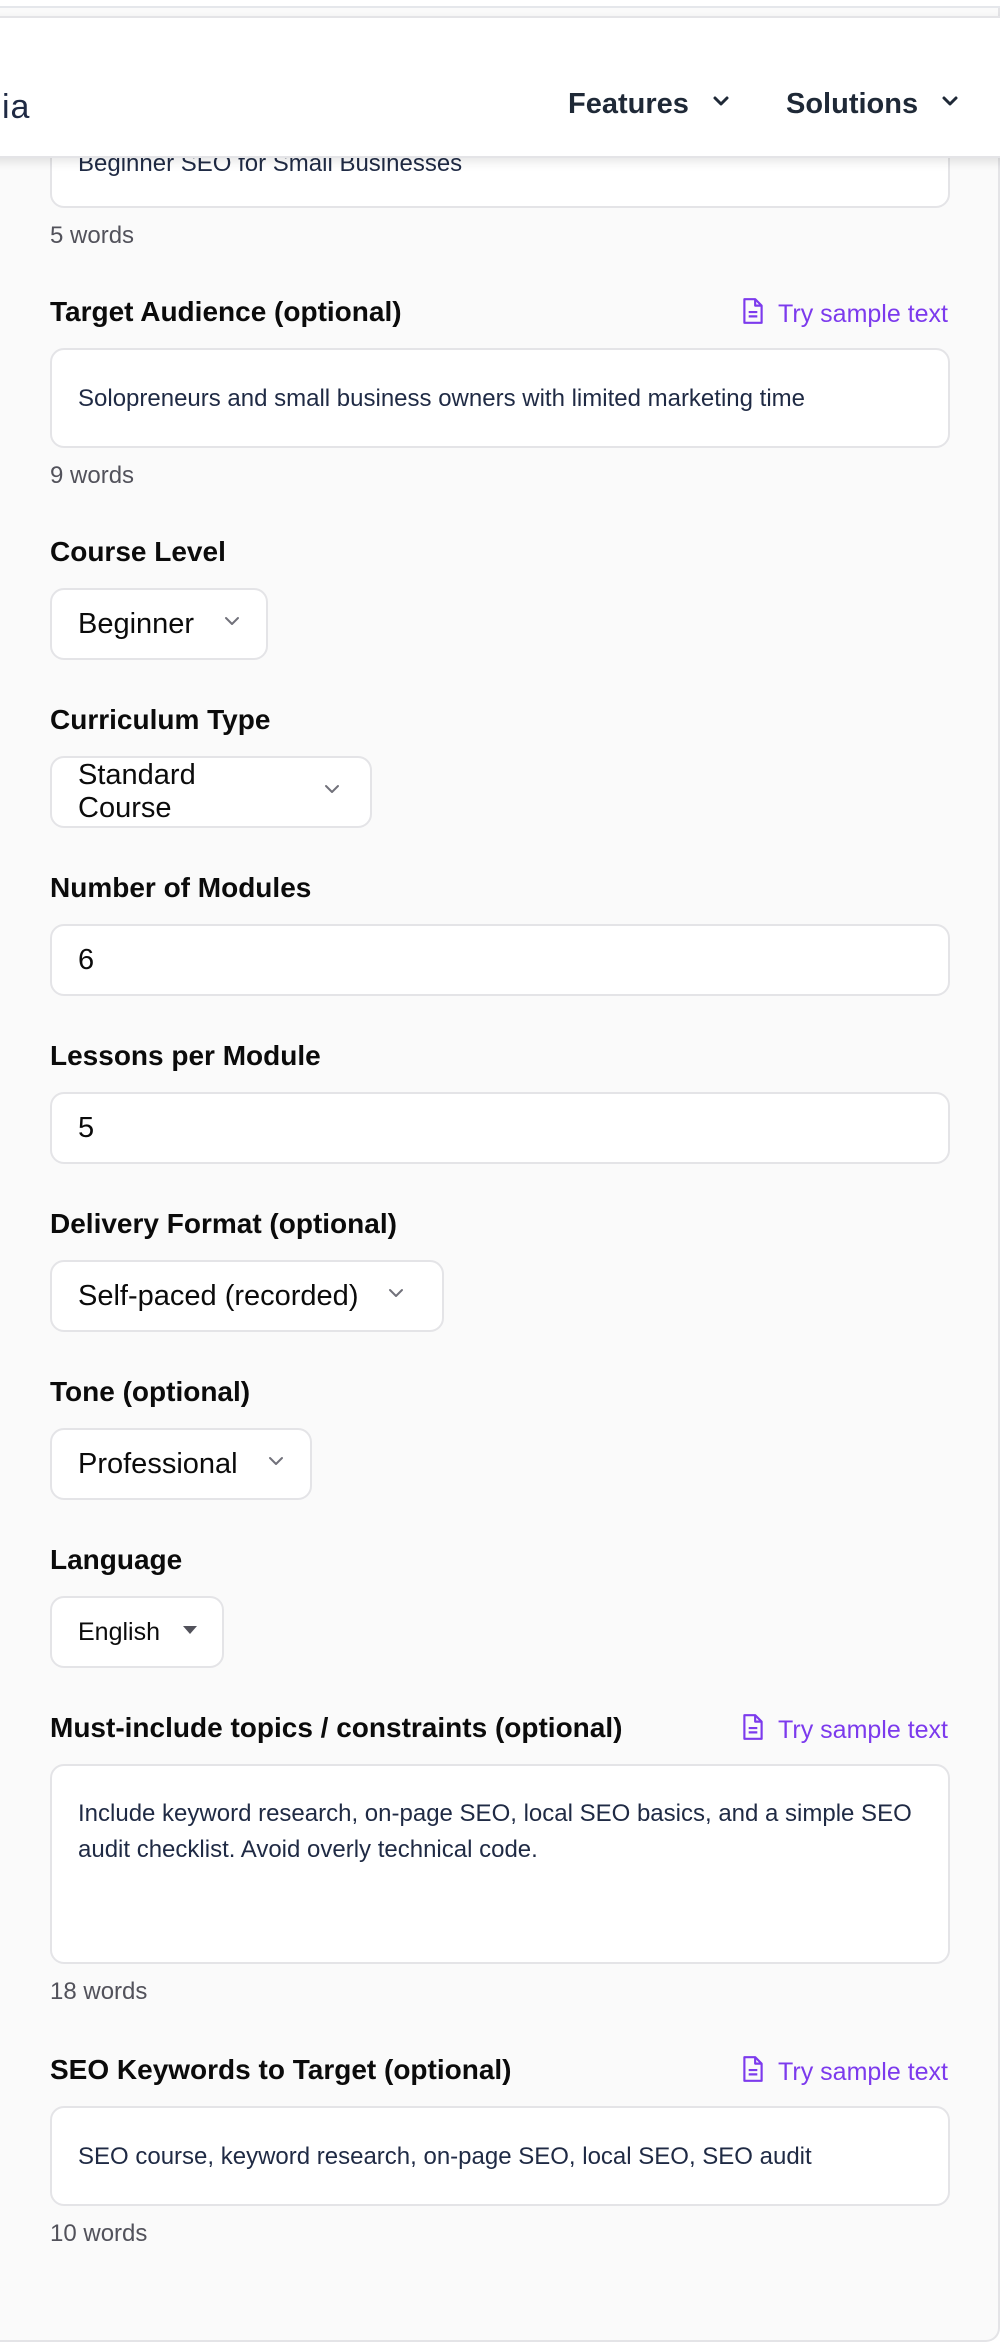  Describe the element at coordinates (150, 1391) in the screenshot. I see `tone-label: Tone (optional)` at that location.